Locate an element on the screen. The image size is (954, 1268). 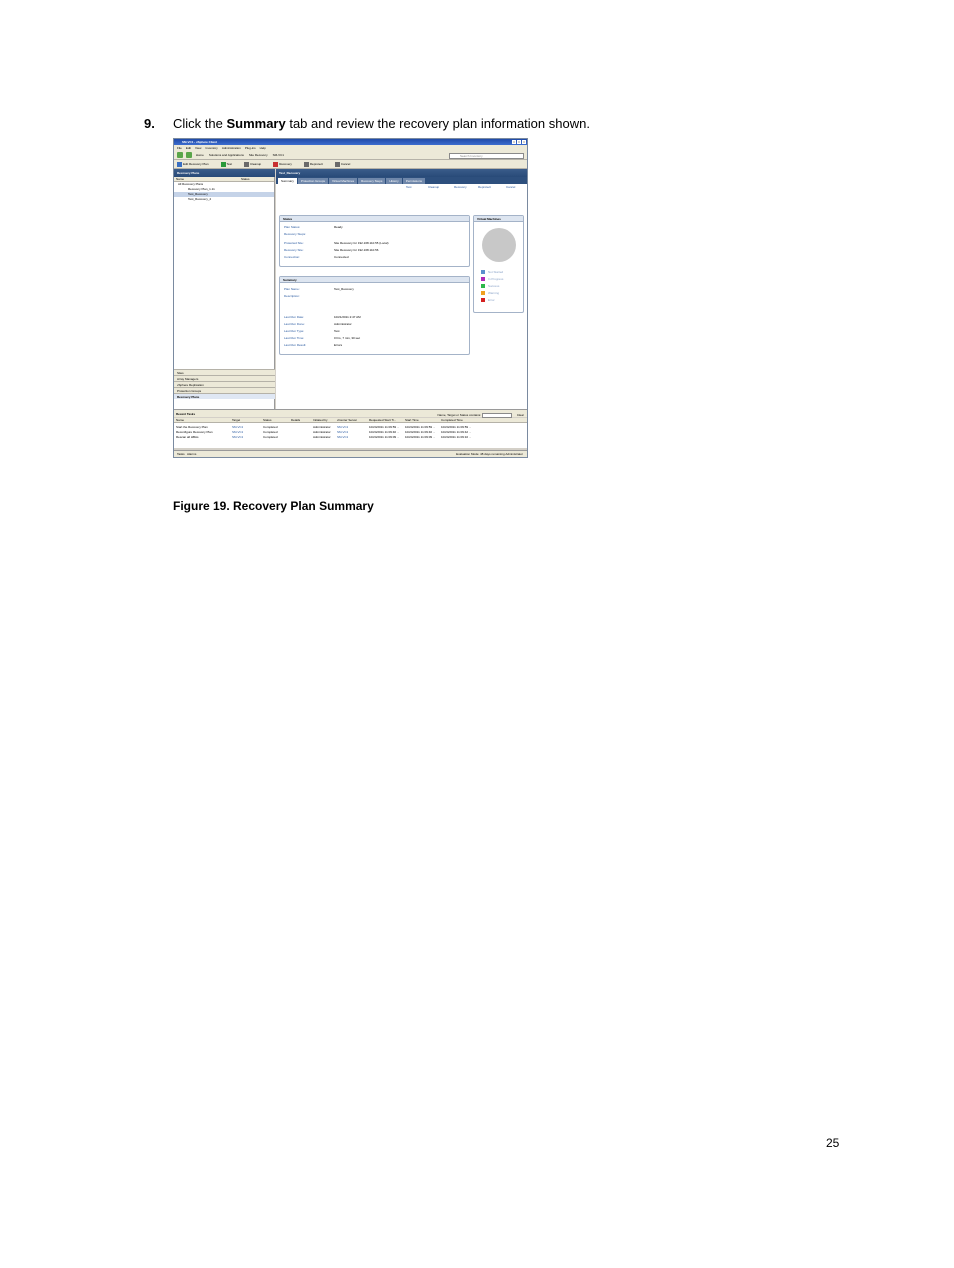
breadcrumb-item: SM-VC1 is located at coordinates (278, 155).